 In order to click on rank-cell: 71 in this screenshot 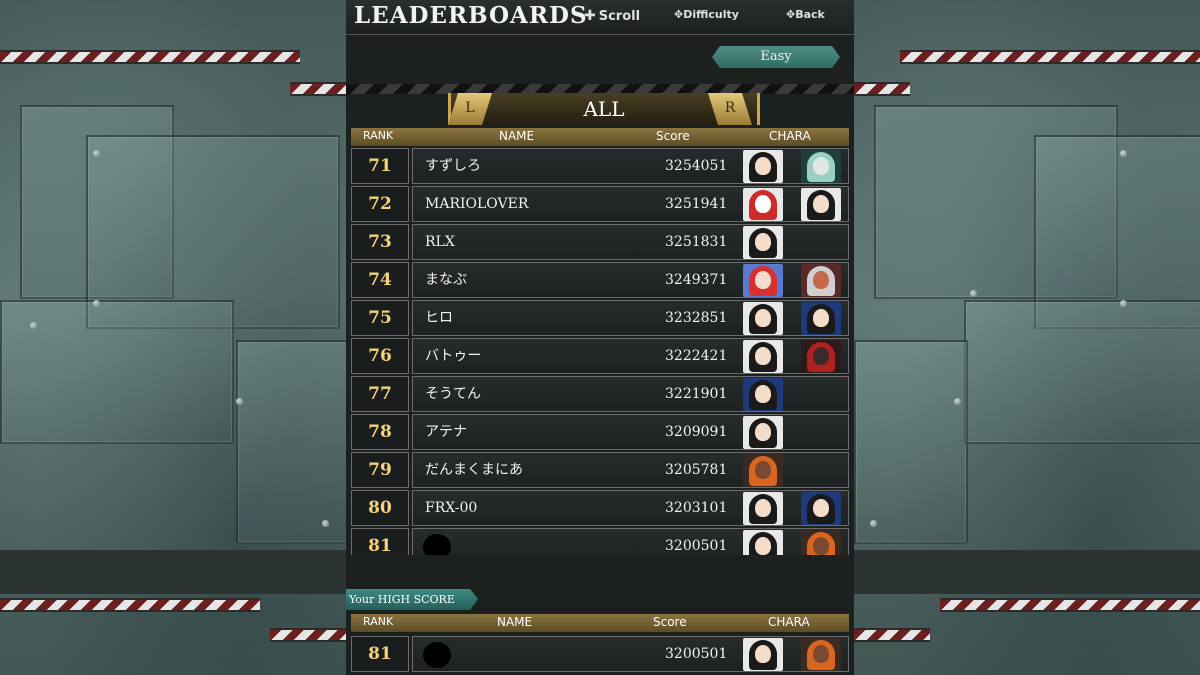, I will do `click(380, 166)`.